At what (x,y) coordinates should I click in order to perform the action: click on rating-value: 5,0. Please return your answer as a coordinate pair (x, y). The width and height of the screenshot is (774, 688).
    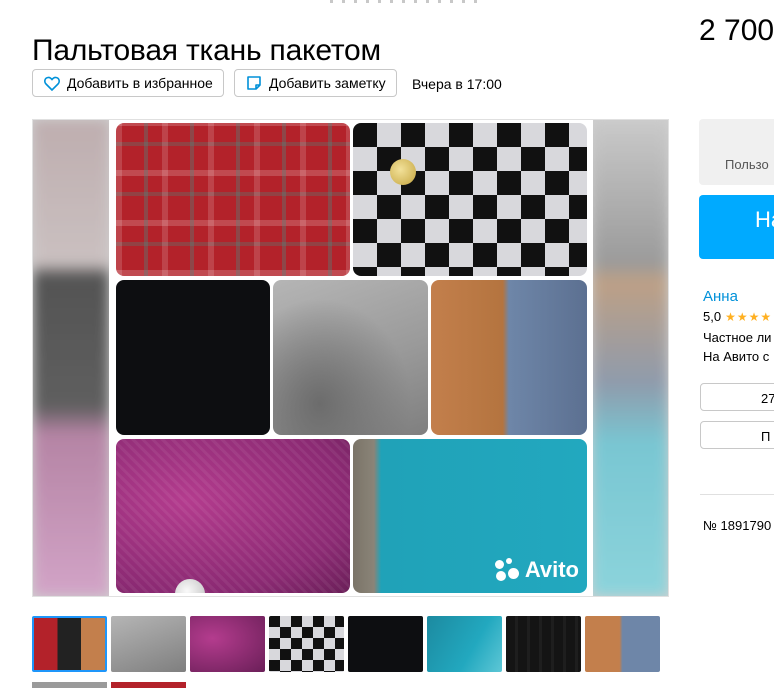
    Looking at the image, I should click on (712, 316).